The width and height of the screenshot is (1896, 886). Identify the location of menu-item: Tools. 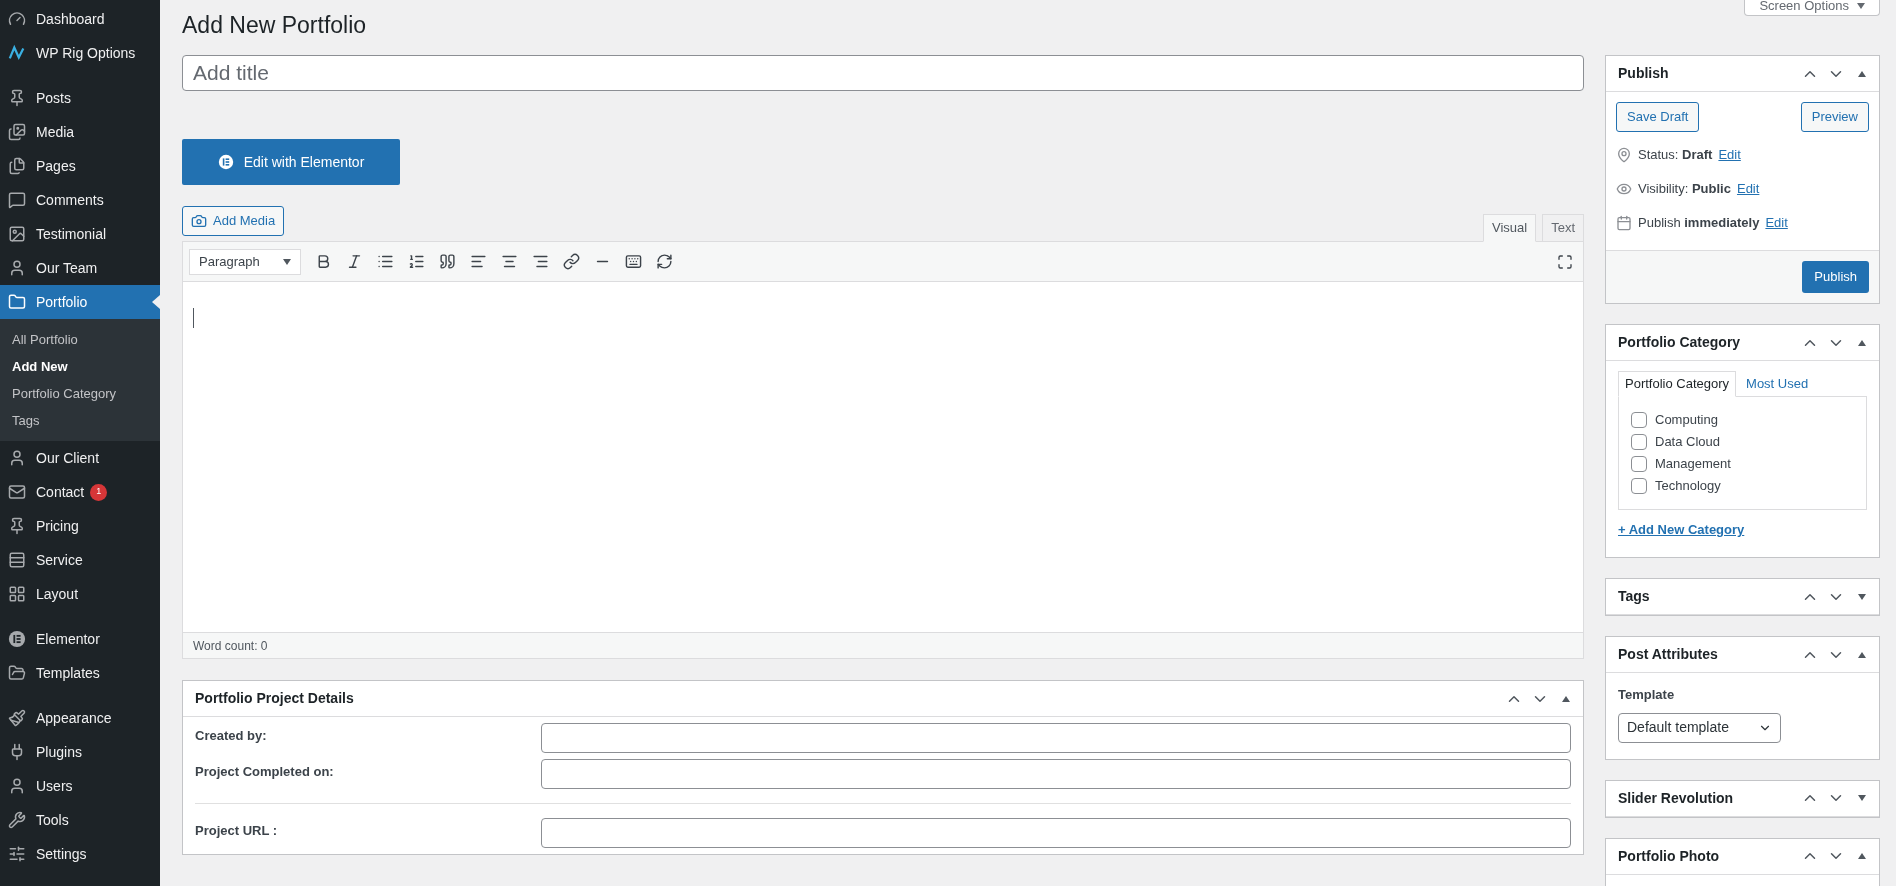
(80, 820).